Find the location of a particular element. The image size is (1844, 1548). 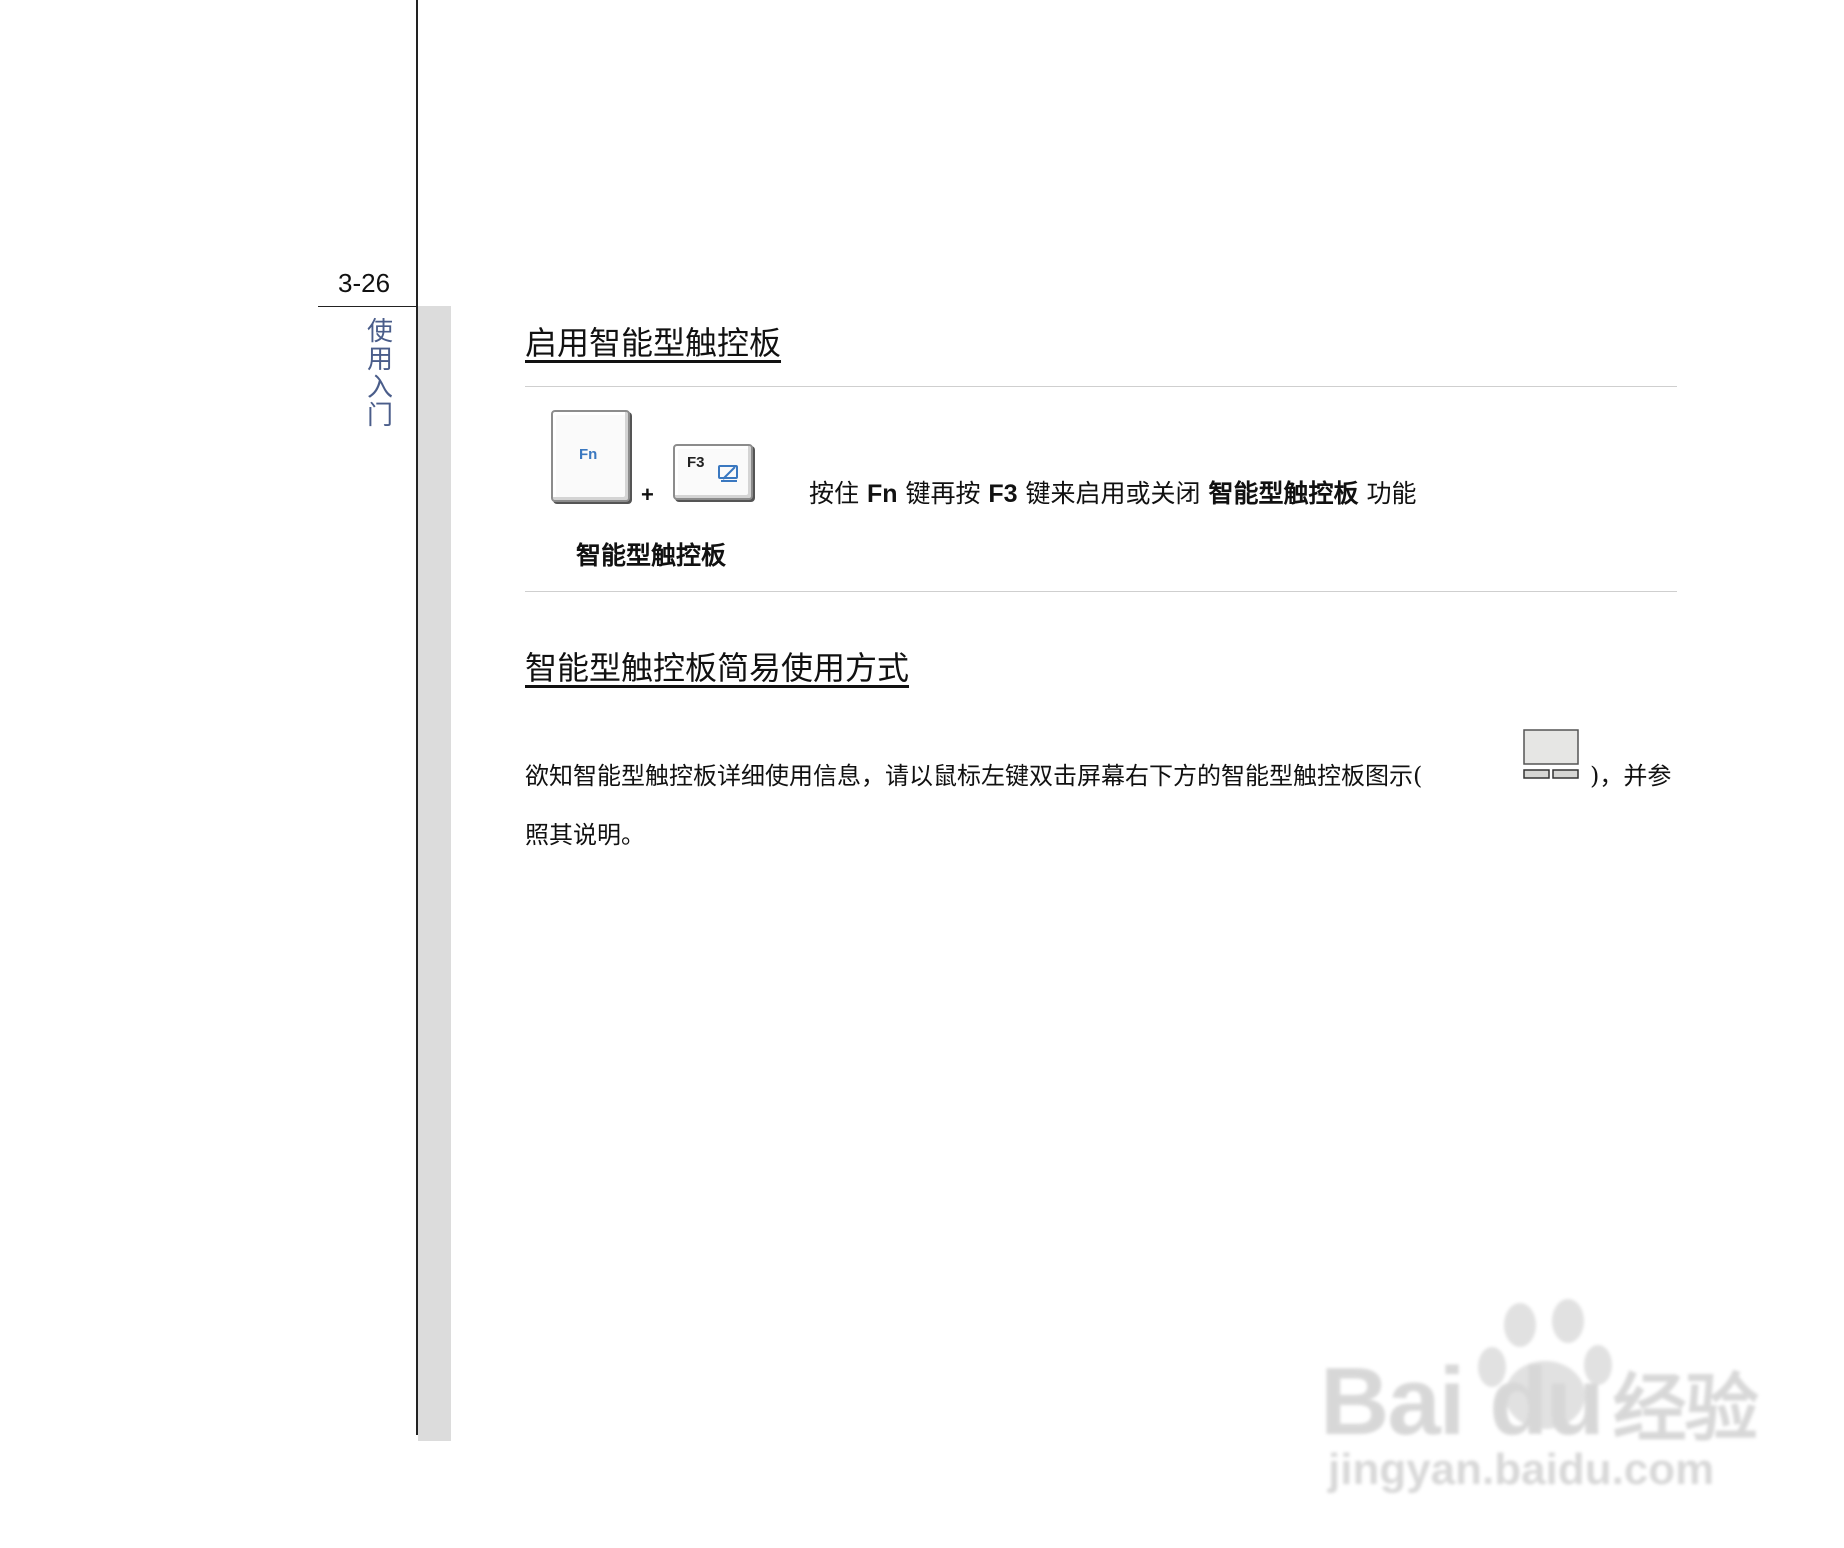

chapter-char: 门 is located at coordinates (379, 416).